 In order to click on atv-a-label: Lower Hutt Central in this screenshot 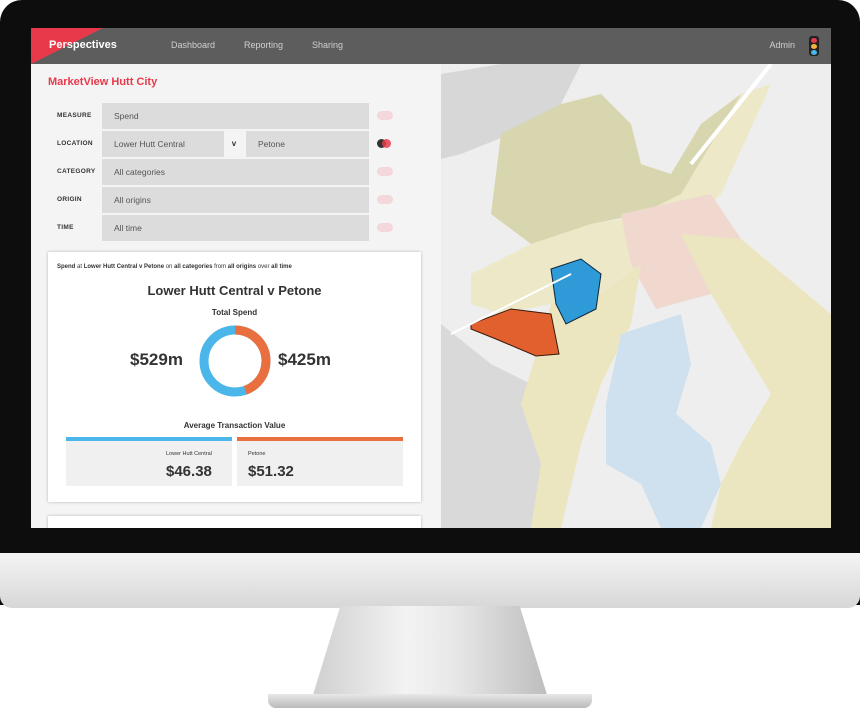, I will do `click(189, 454)`.